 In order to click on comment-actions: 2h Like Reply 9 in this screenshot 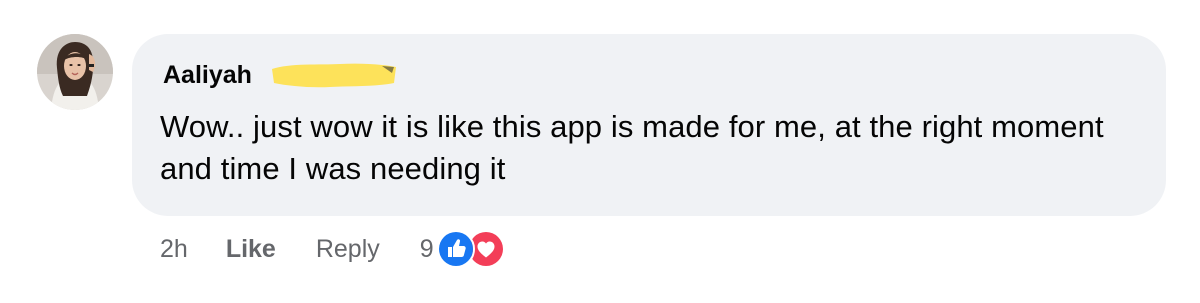, I will do `click(334, 249)`.